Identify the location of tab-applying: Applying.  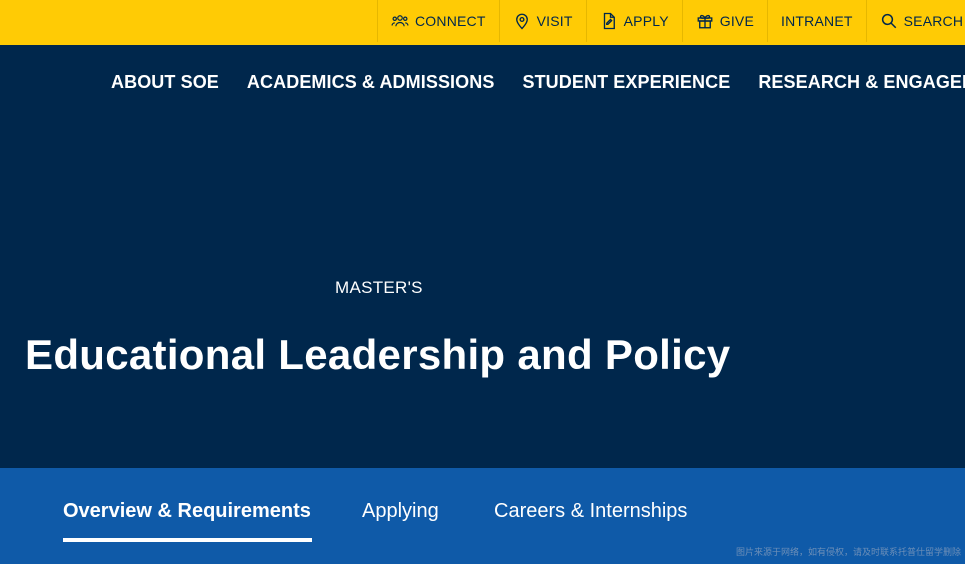
(400, 511).